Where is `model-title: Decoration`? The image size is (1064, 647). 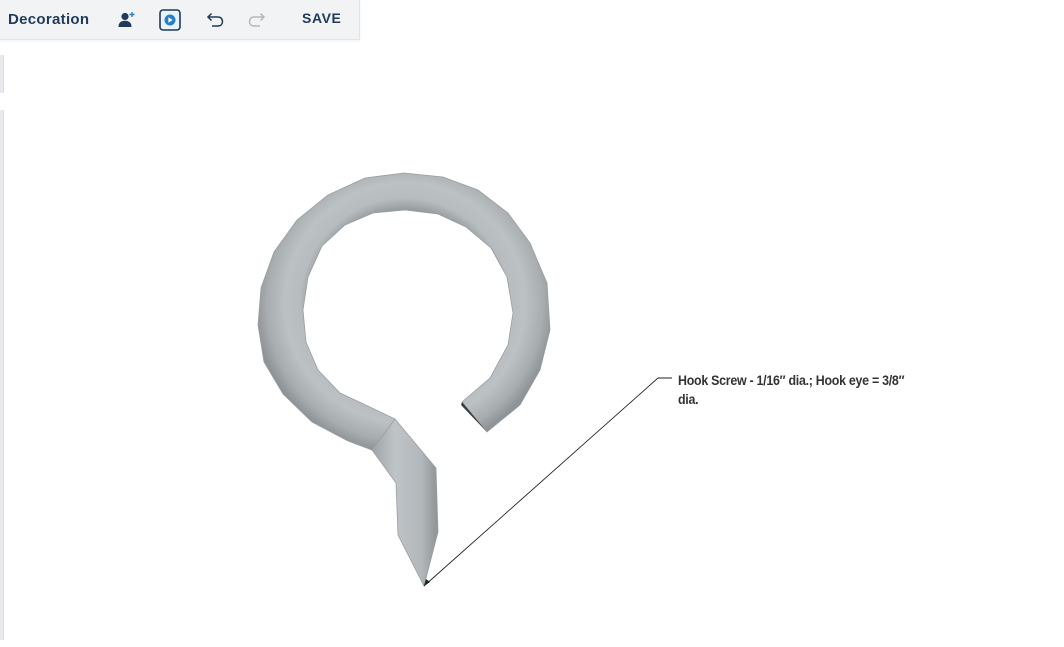 model-title: Decoration is located at coordinates (49, 19).